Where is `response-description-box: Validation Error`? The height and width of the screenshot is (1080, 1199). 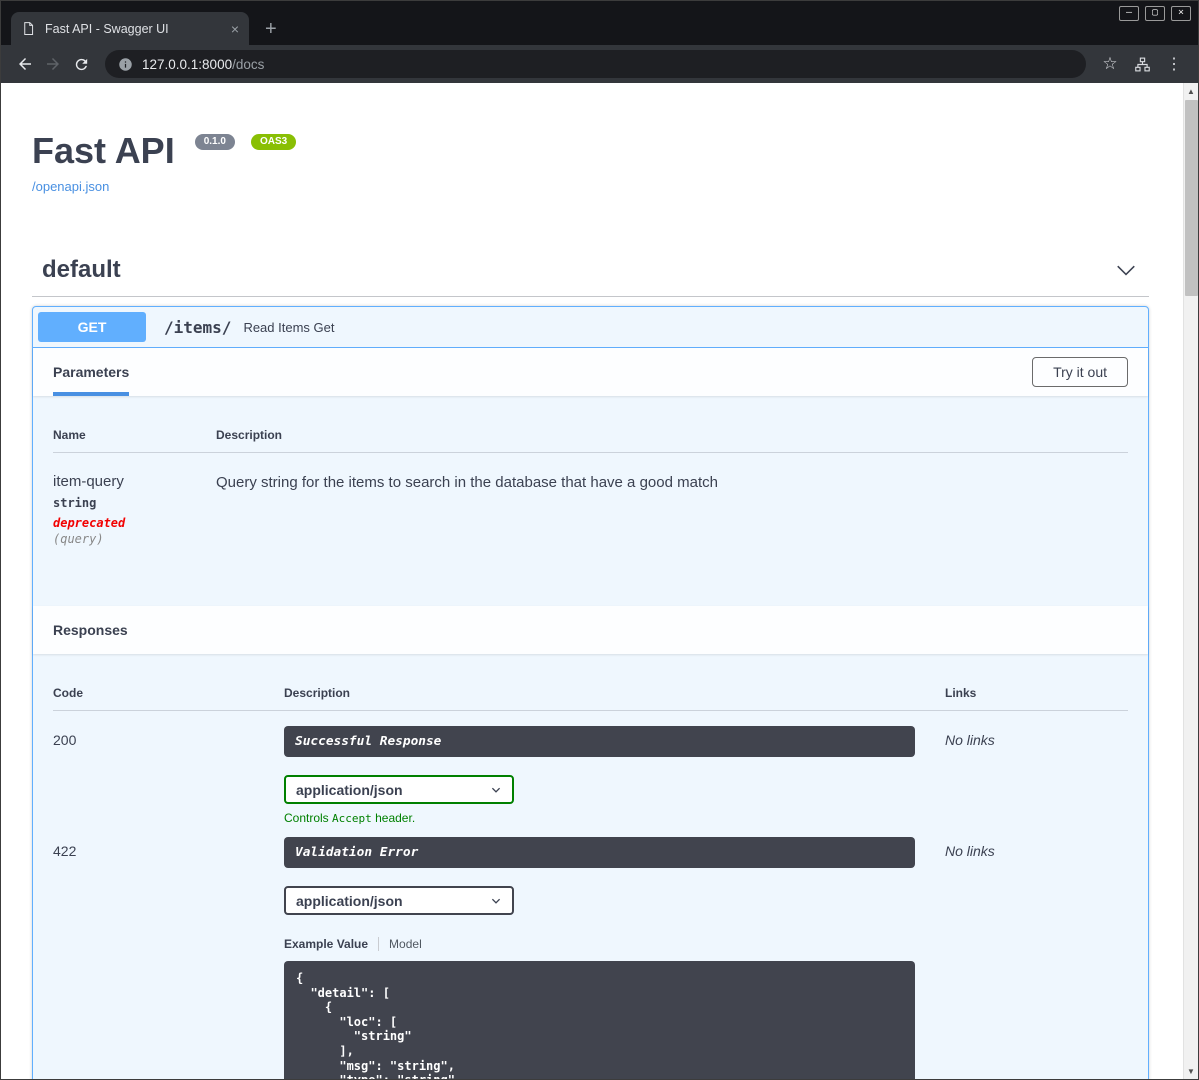 response-description-box: Validation Error is located at coordinates (599, 852).